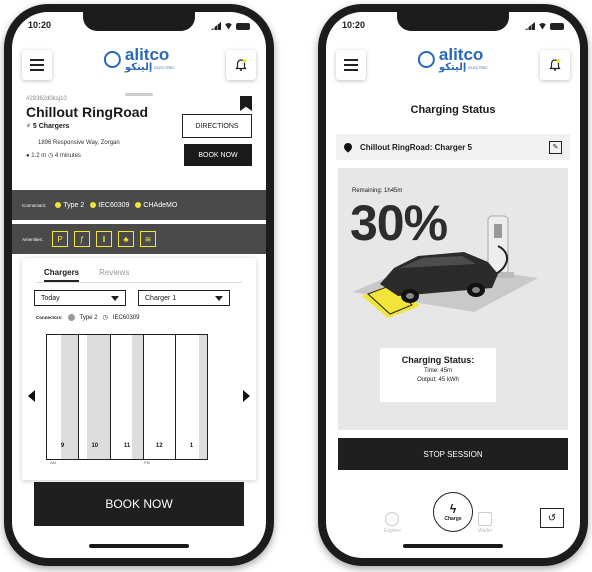 This screenshot has width=592, height=572. What do you see at coordinates (49, 317) in the screenshot?
I see `panel-connectors-label: Connectors:` at bounding box center [49, 317].